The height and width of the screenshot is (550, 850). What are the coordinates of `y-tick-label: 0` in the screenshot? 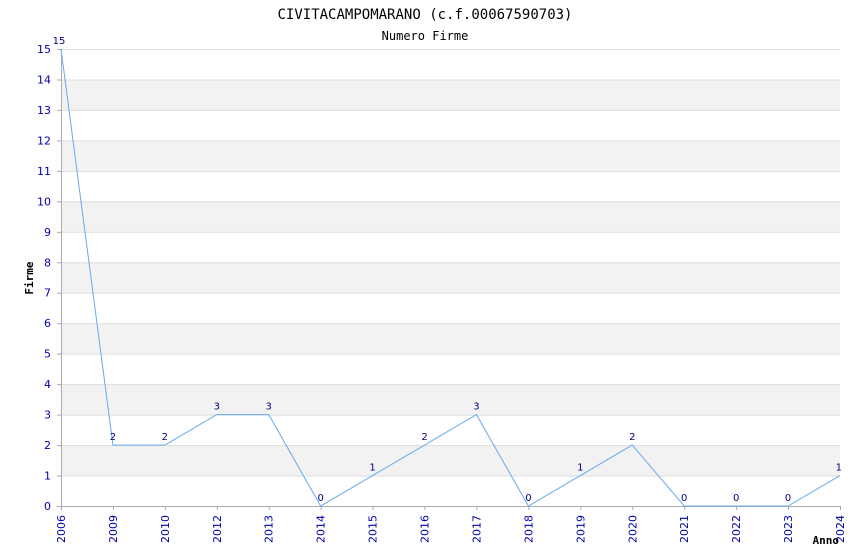 It's located at (47, 506).